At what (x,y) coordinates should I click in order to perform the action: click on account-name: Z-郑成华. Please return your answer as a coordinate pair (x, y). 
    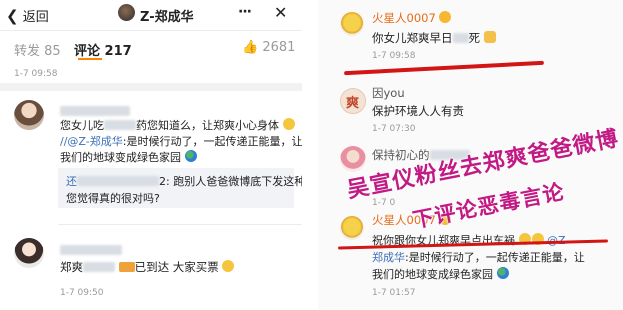
    Looking at the image, I should click on (167, 15).